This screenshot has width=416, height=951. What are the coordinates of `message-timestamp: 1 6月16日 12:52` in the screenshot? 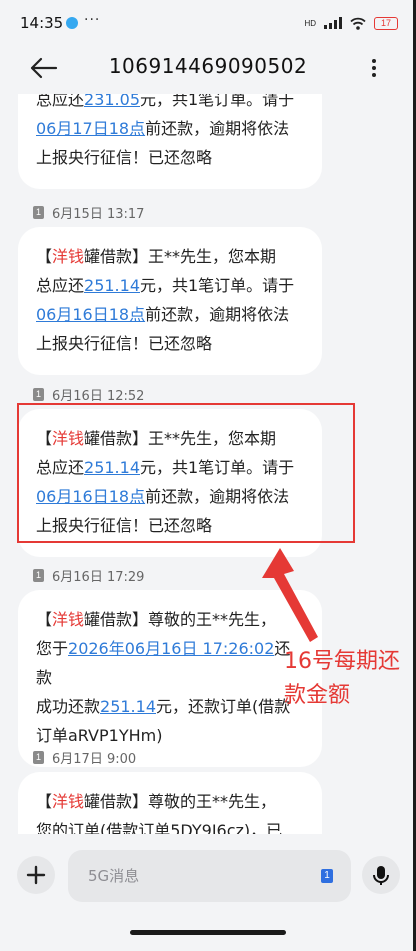 It's located at (88, 394).